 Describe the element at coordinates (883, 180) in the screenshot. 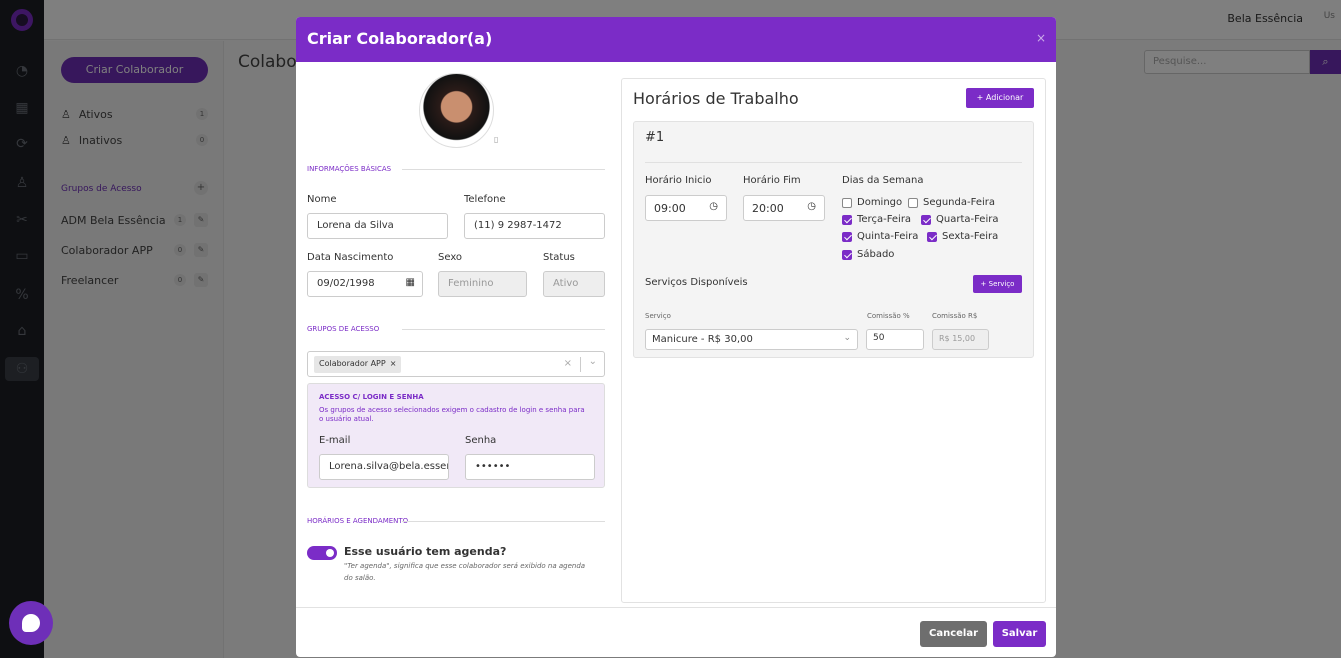

I see `weekdays-label: Dias da Semana` at that location.